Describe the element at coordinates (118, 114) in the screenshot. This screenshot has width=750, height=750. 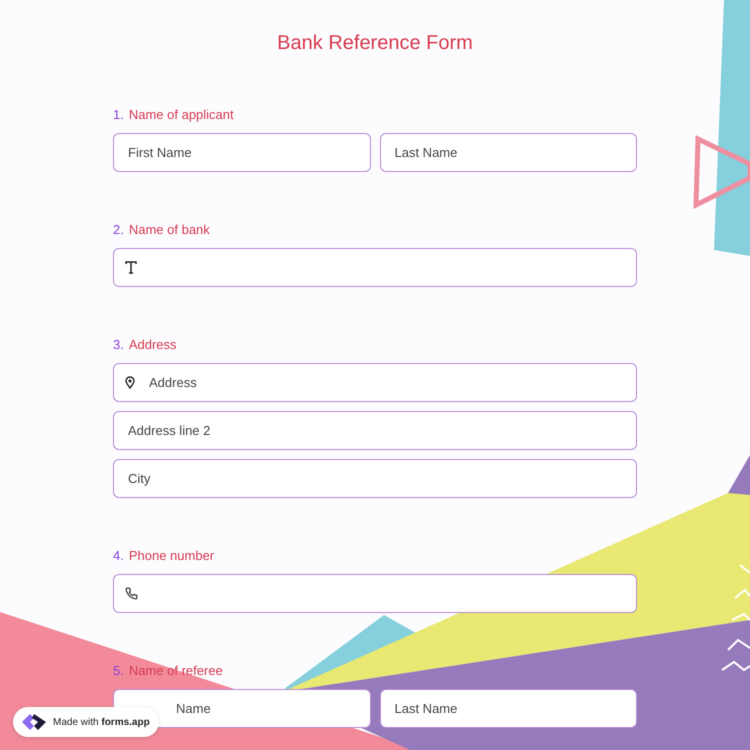
I see `question-number: 1.` at that location.